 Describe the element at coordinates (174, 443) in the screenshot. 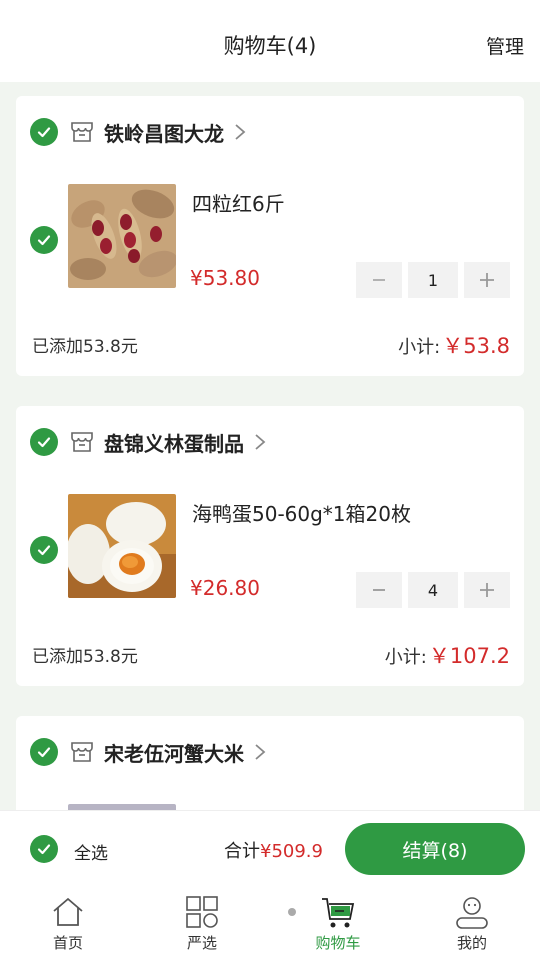

I see `store-name: 盘锦义林蛋制品` at that location.